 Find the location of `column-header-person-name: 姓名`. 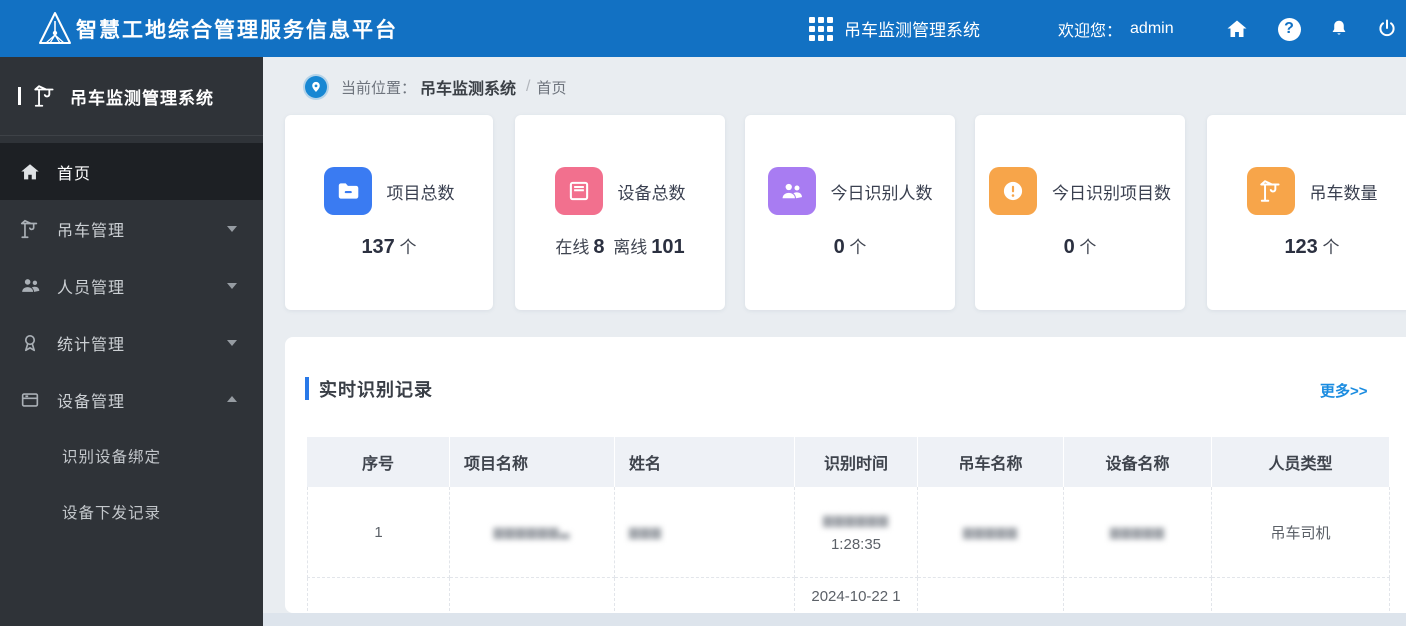

column-header-person-name: 姓名 is located at coordinates (705, 462).